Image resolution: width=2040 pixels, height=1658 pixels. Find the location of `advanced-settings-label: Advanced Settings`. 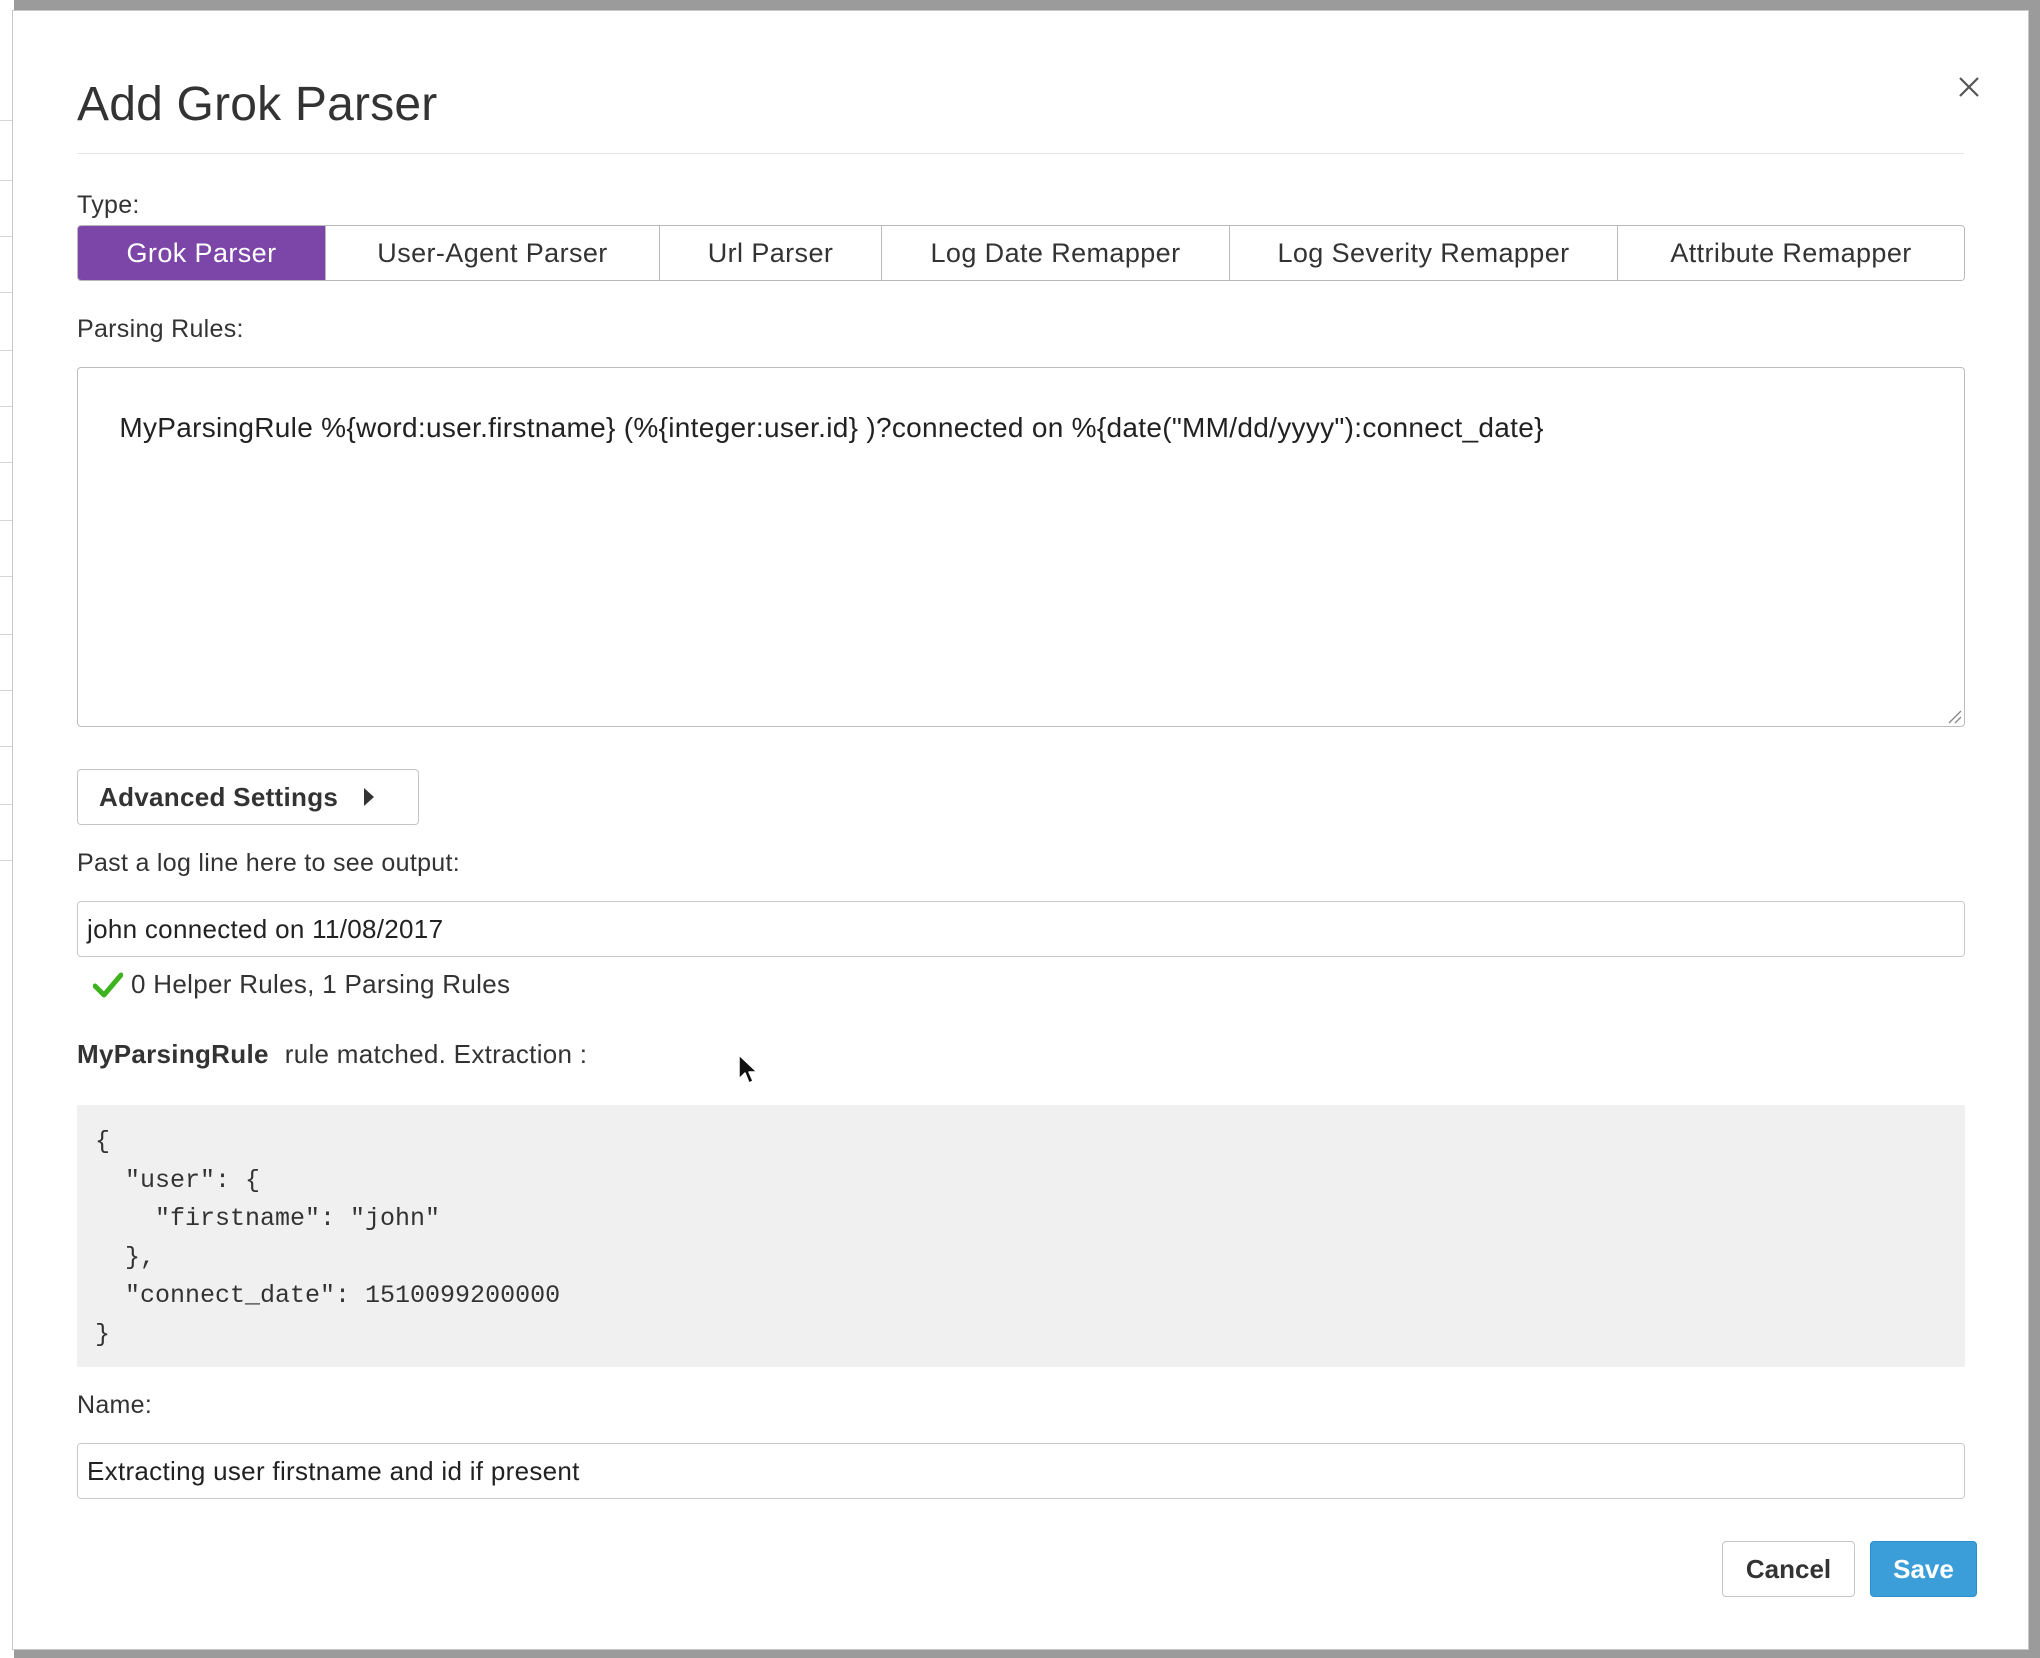

advanced-settings-label: Advanced Settings is located at coordinates (219, 796).